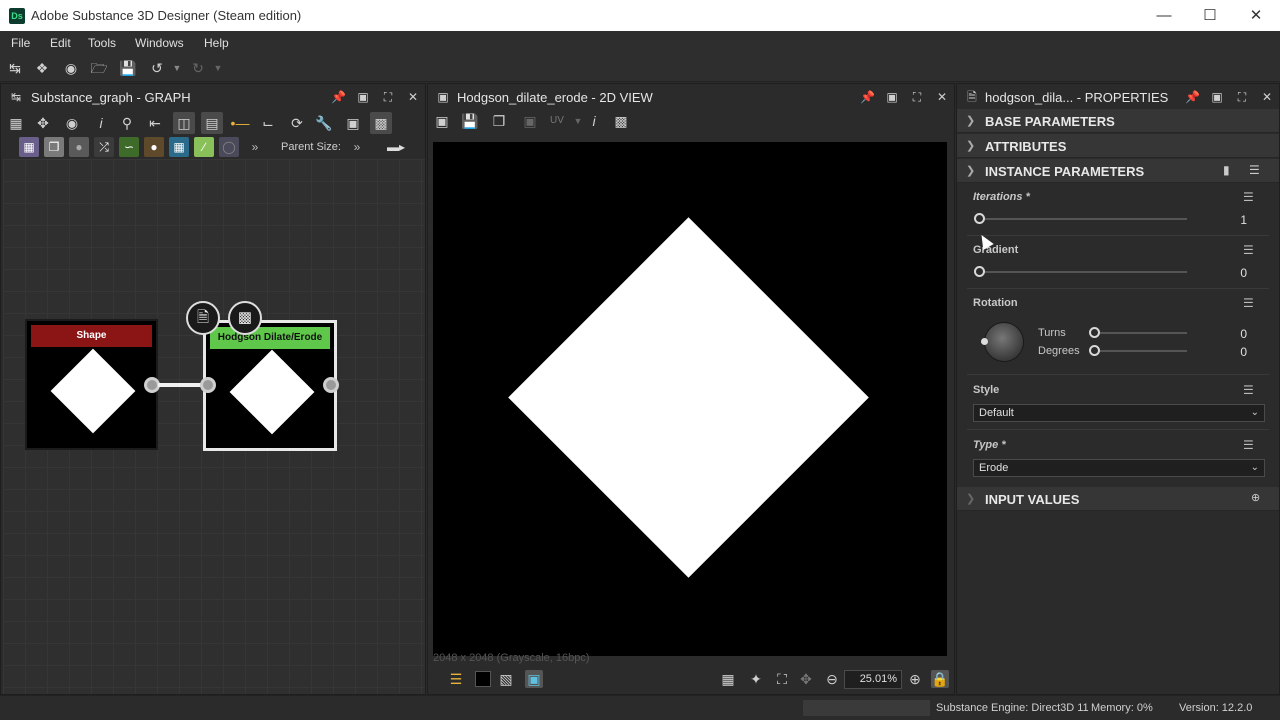  I want to click on menu-icon: ☰, so click(1254, 170).